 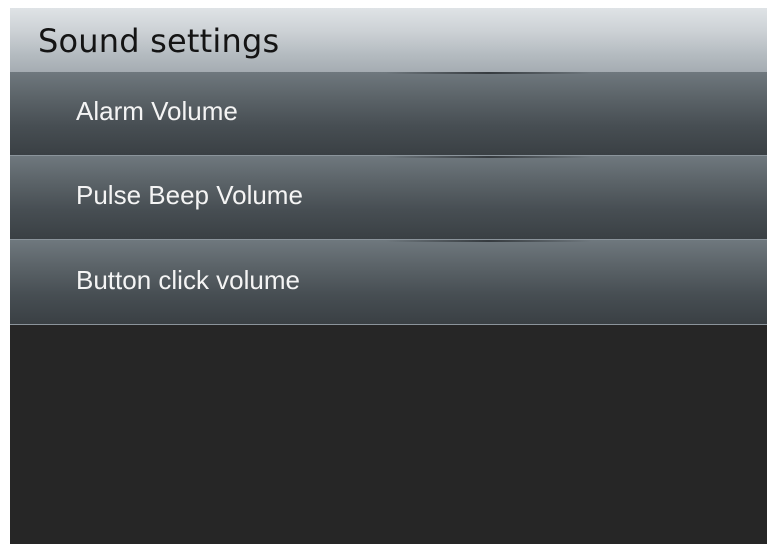 I want to click on menu-item-label: Alarm Volume, so click(x=157, y=111).